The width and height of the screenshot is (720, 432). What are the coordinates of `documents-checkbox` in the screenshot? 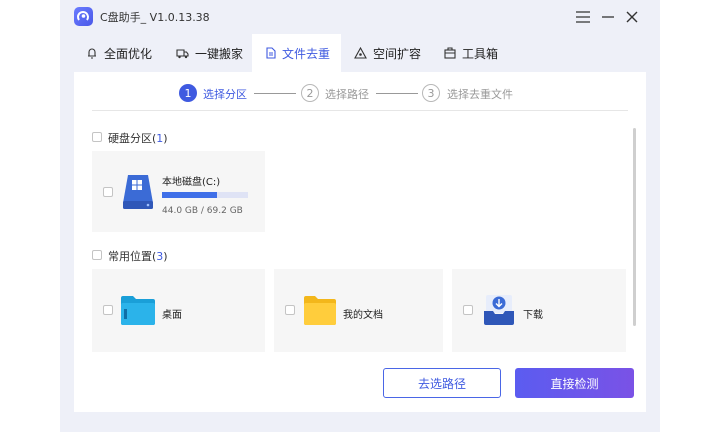 It's located at (290, 310).